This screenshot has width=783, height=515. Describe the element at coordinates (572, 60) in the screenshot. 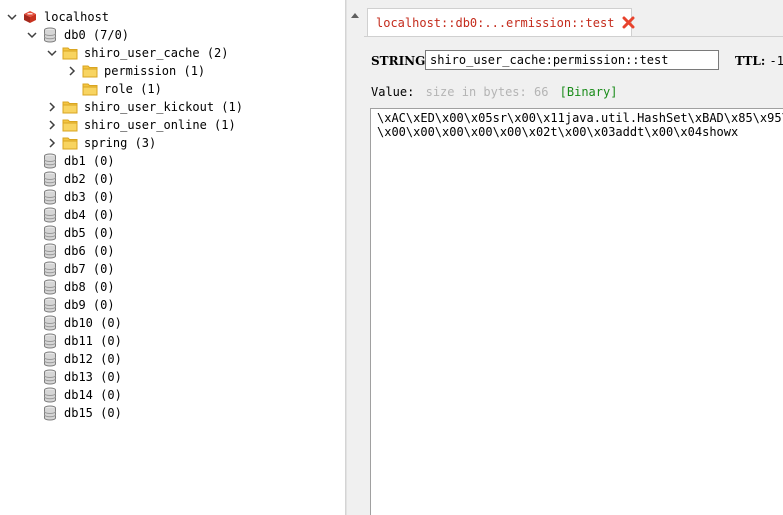

I see `key-name-field: shiro_user_cache:permission::test` at that location.